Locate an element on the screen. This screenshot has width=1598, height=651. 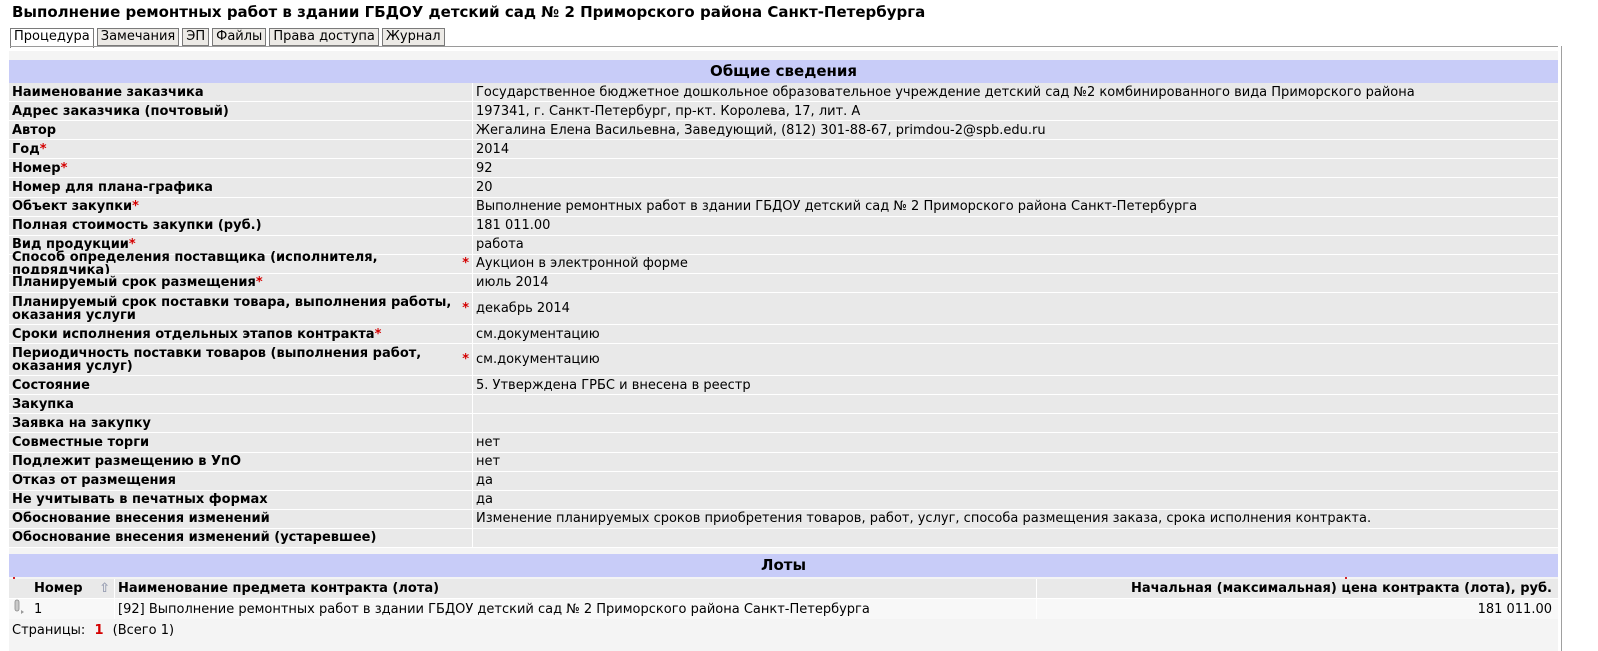
table-row: Совместные торги нет is located at coordinates (783, 443).